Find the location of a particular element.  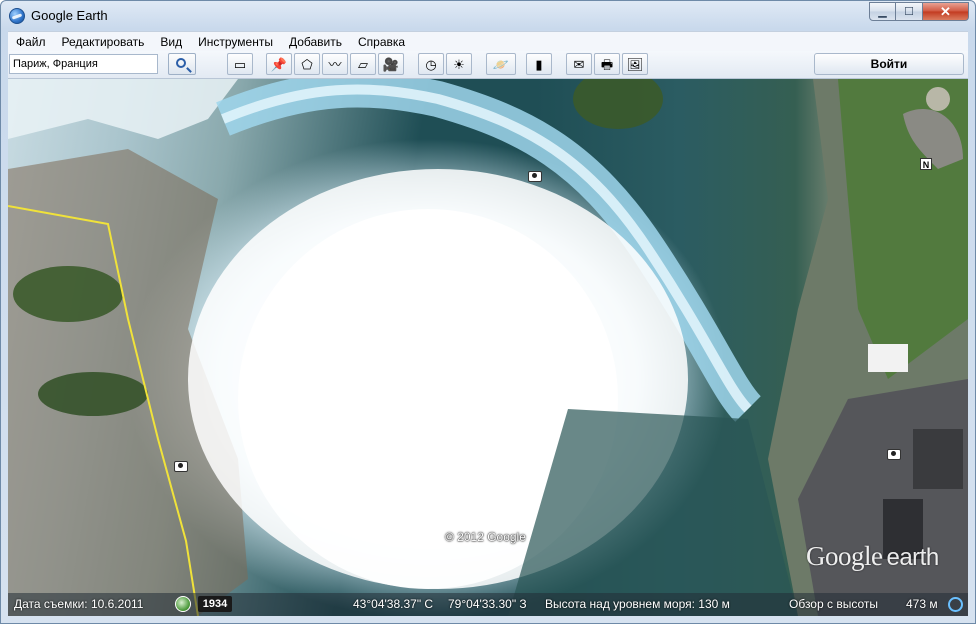

sidebar-toggle-button: ▭ is located at coordinates (240, 64).